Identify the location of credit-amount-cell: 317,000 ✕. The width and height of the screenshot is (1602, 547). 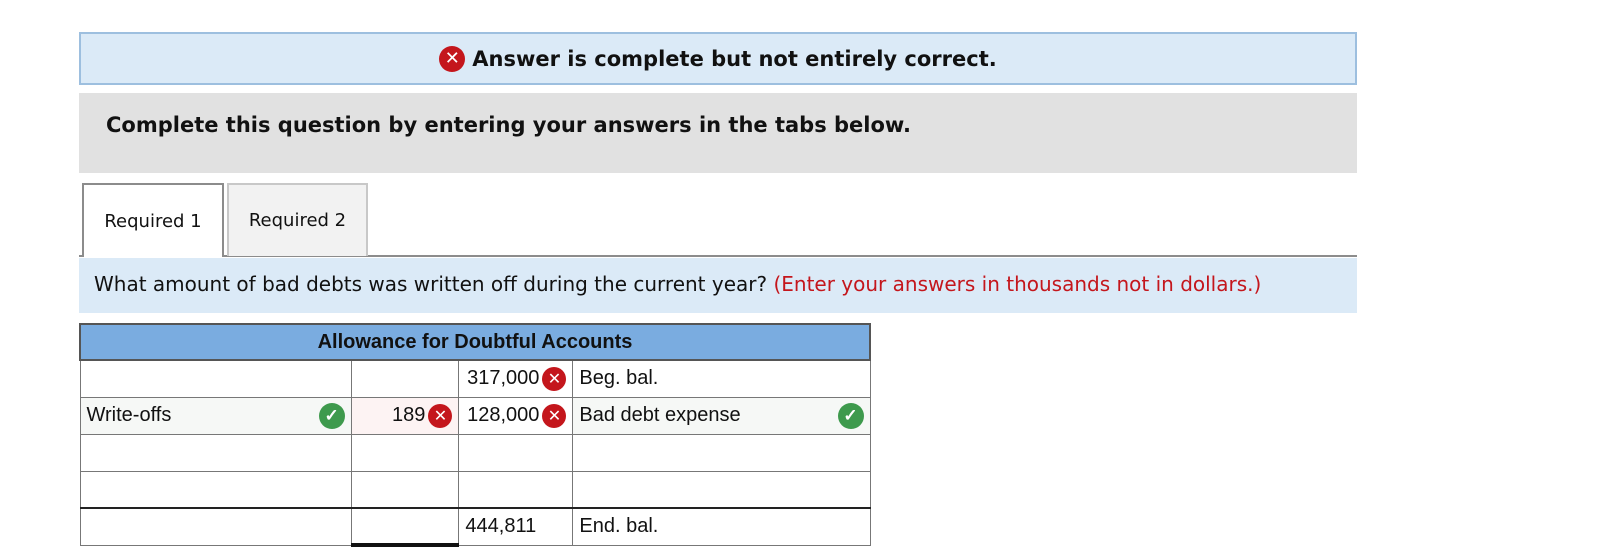
(516, 378).